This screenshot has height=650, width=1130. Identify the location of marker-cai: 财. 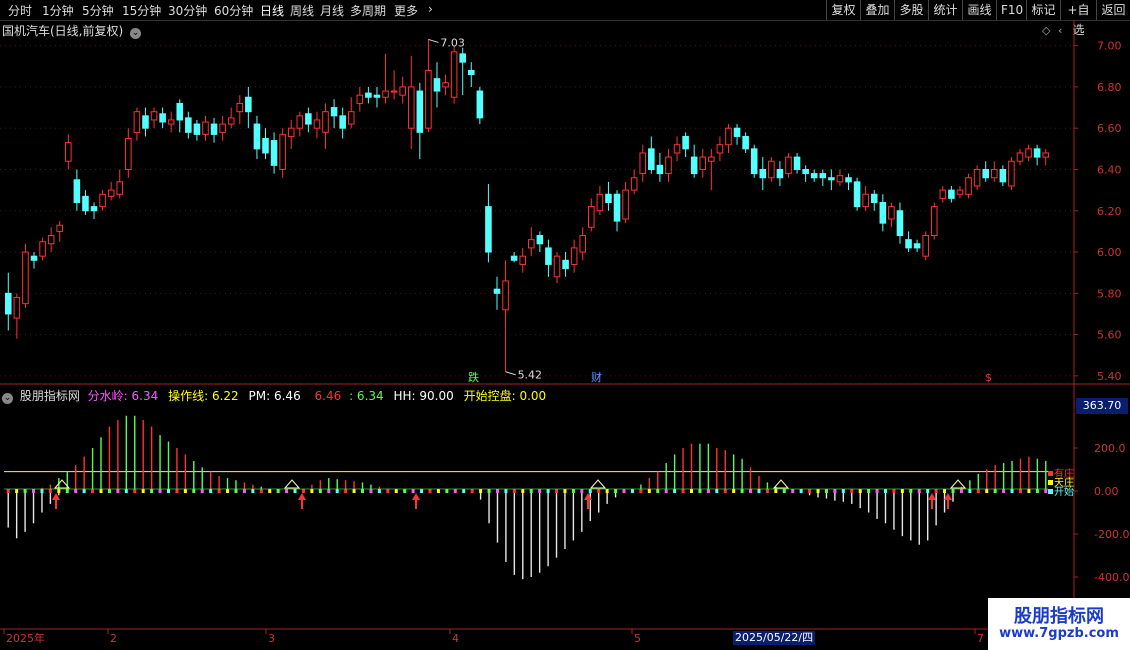
(596, 377).